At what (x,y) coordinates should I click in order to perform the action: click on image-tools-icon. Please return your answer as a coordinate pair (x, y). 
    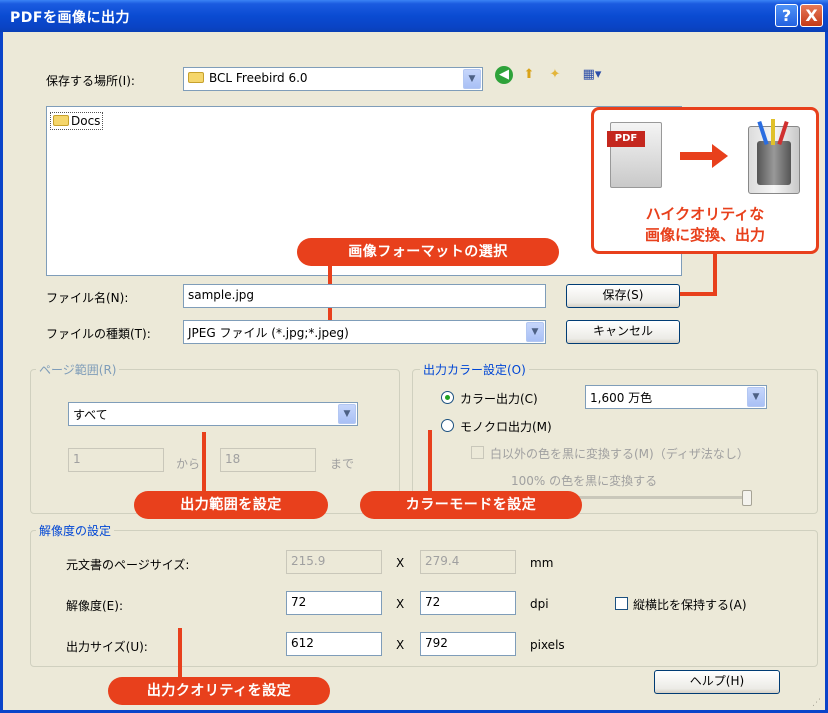
    Looking at the image, I should click on (774, 156).